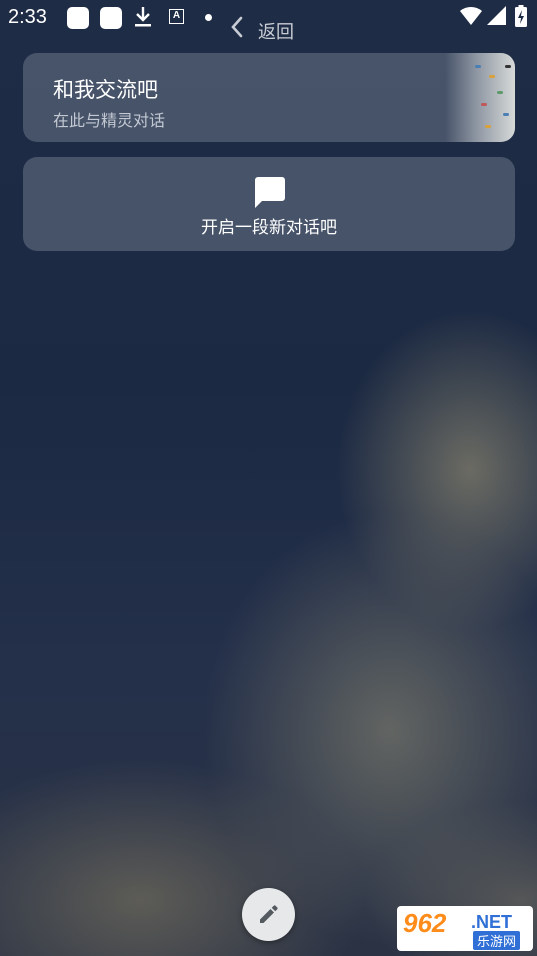  I want to click on watermark-domain: .NET, so click(492, 922).